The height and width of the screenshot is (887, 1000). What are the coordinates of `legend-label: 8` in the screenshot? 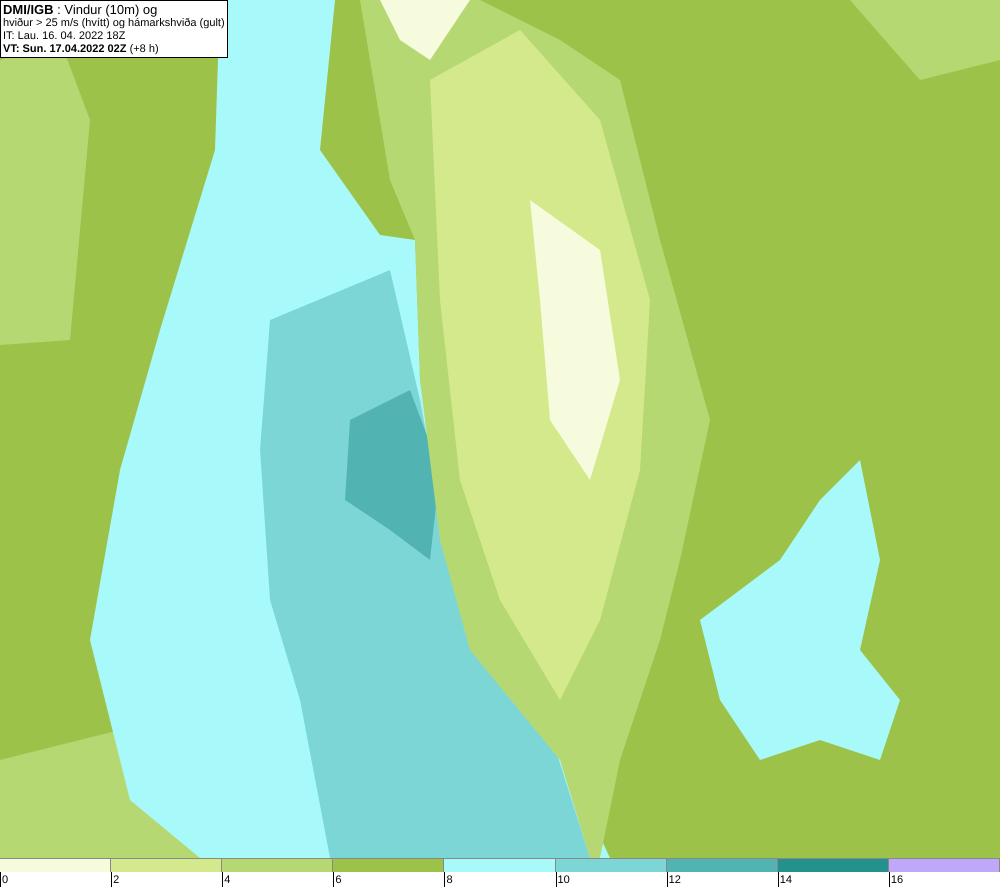 It's located at (449, 880).